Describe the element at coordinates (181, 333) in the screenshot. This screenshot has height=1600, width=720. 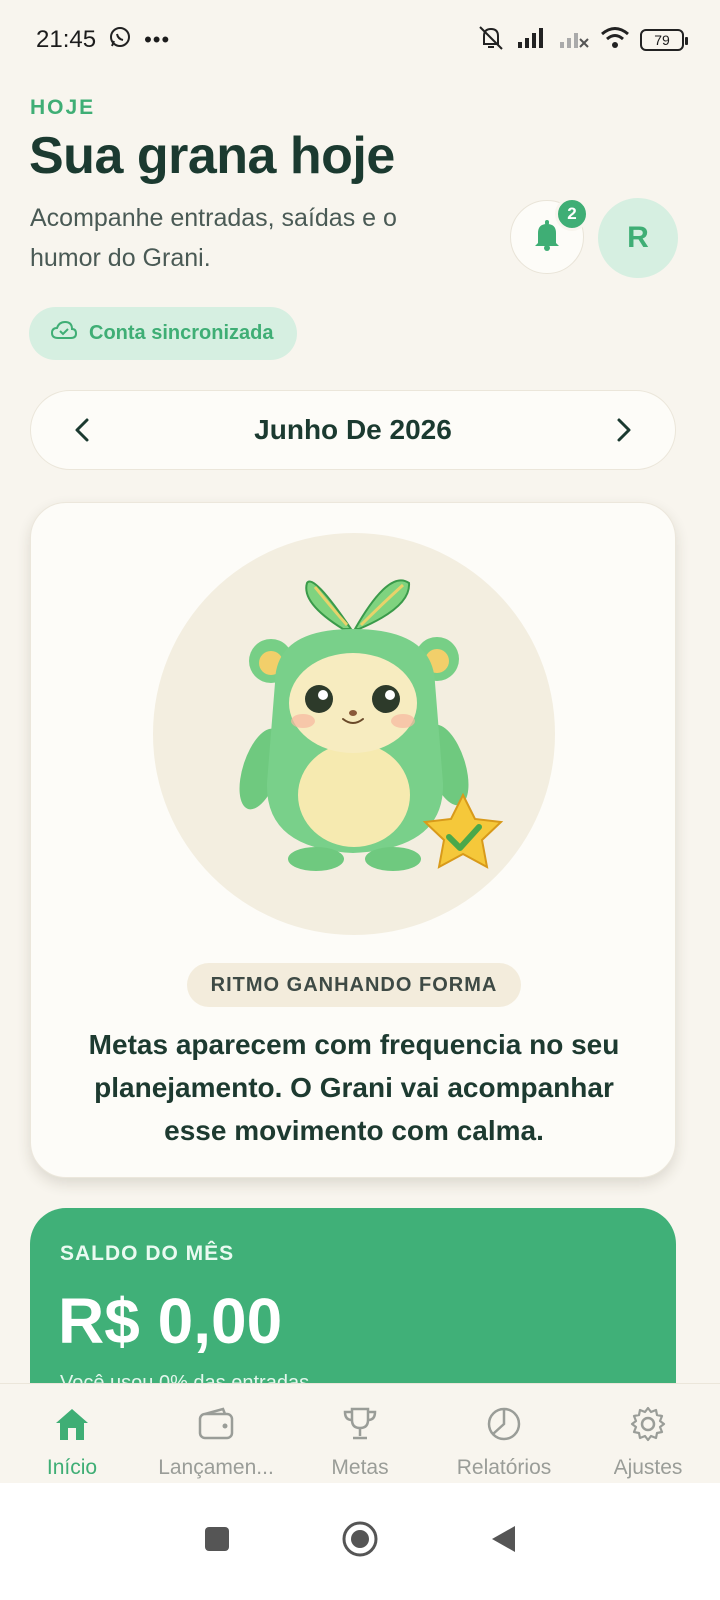
I see `sync-status-label: Conta sincronizada` at that location.